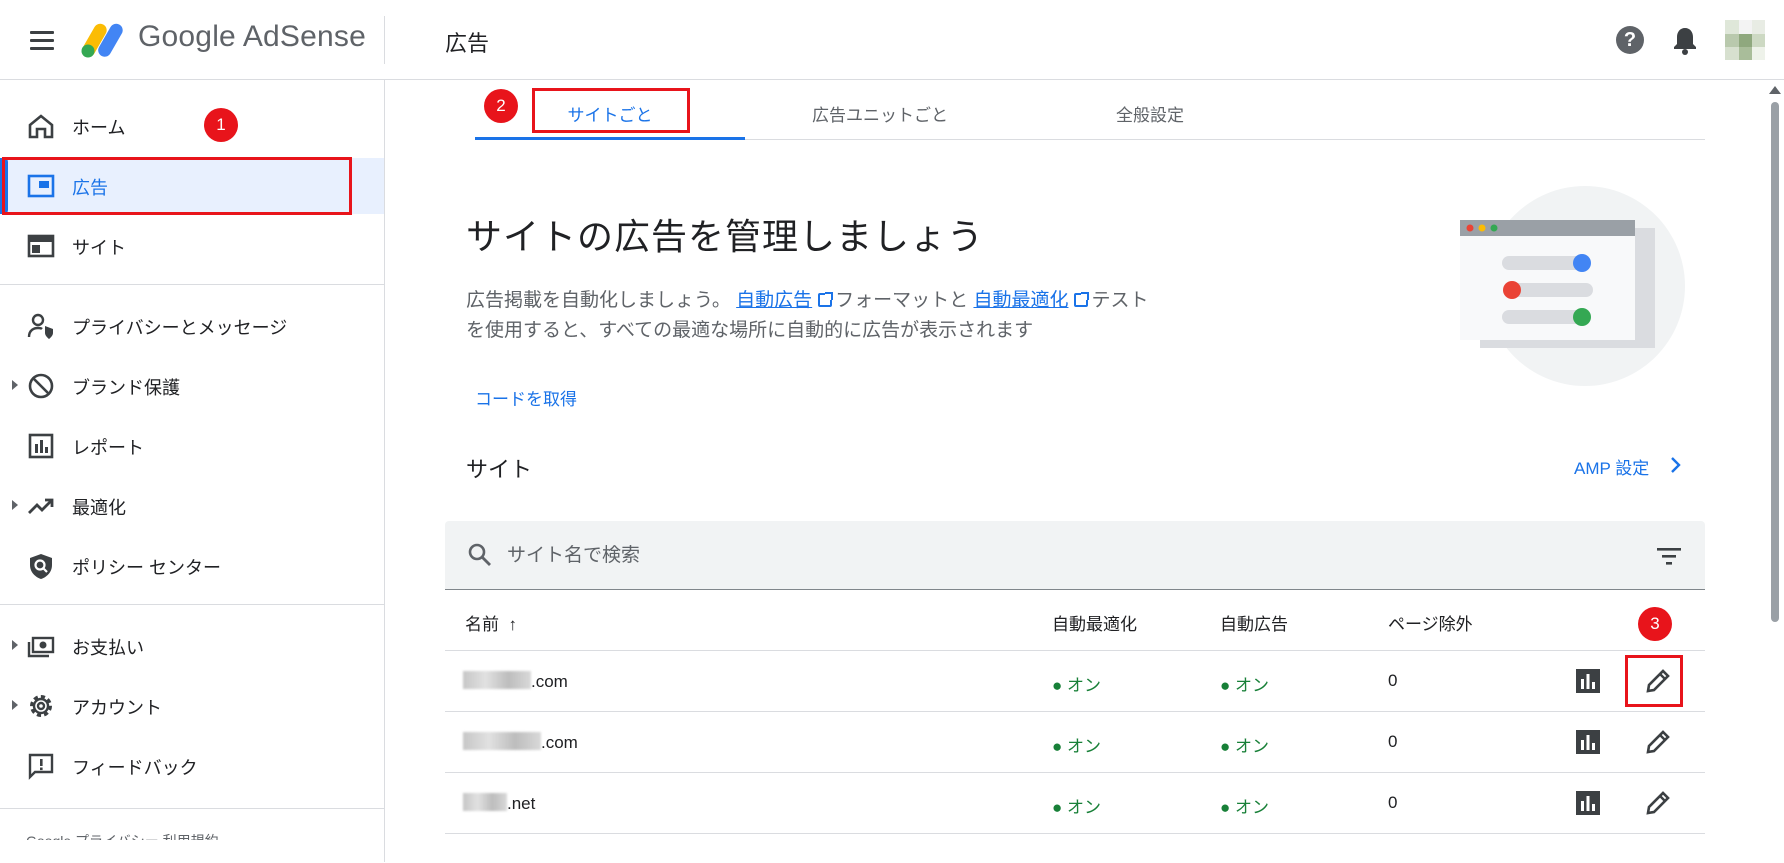 This screenshot has width=1784, height=863. Describe the element at coordinates (221, 125) in the screenshot. I see `annotation-badge: 1` at that location.